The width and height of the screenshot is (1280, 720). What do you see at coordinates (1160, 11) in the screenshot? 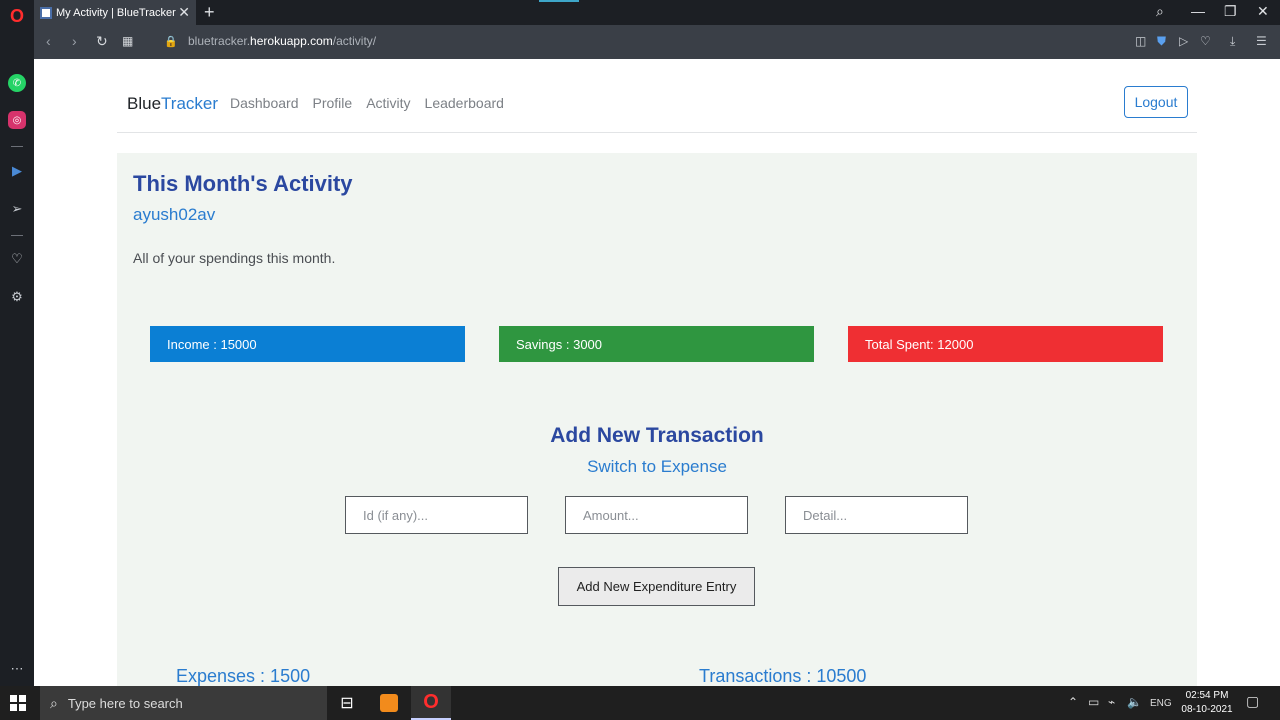
I see `search-tabs-icon: ⌕` at bounding box center [1160, 11].